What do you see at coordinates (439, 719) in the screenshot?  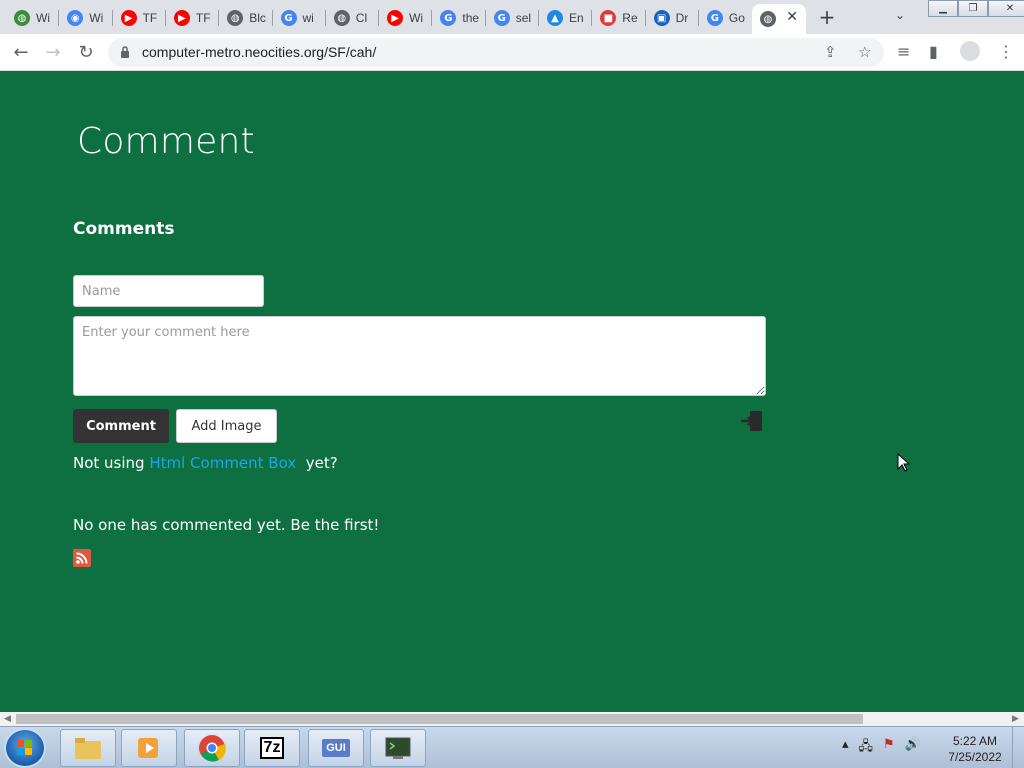 I see `scrollbar-thumb` at bounding box center [439, 719].